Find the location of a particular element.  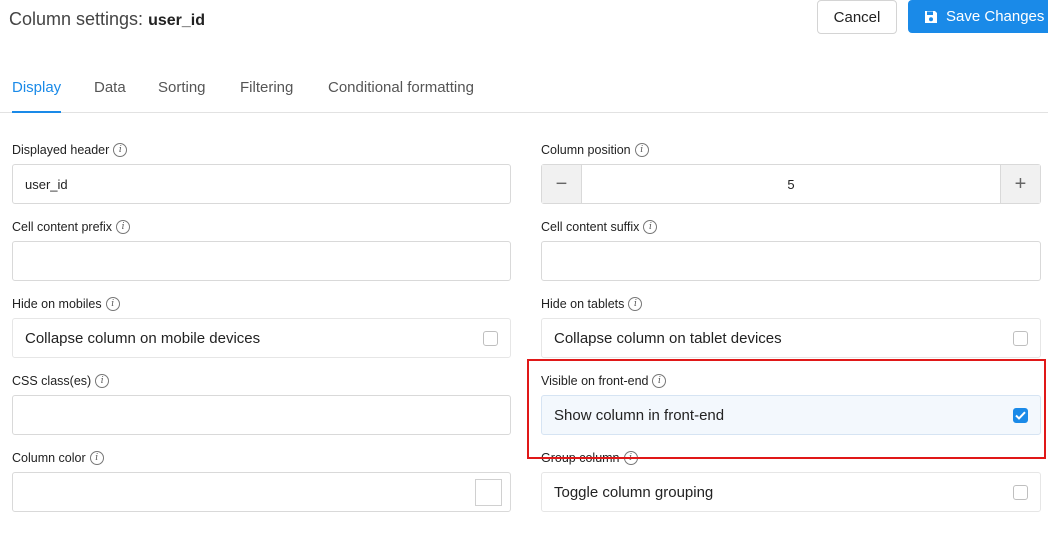

column-position-label-text: Column position is located at coordinates (586, 150).